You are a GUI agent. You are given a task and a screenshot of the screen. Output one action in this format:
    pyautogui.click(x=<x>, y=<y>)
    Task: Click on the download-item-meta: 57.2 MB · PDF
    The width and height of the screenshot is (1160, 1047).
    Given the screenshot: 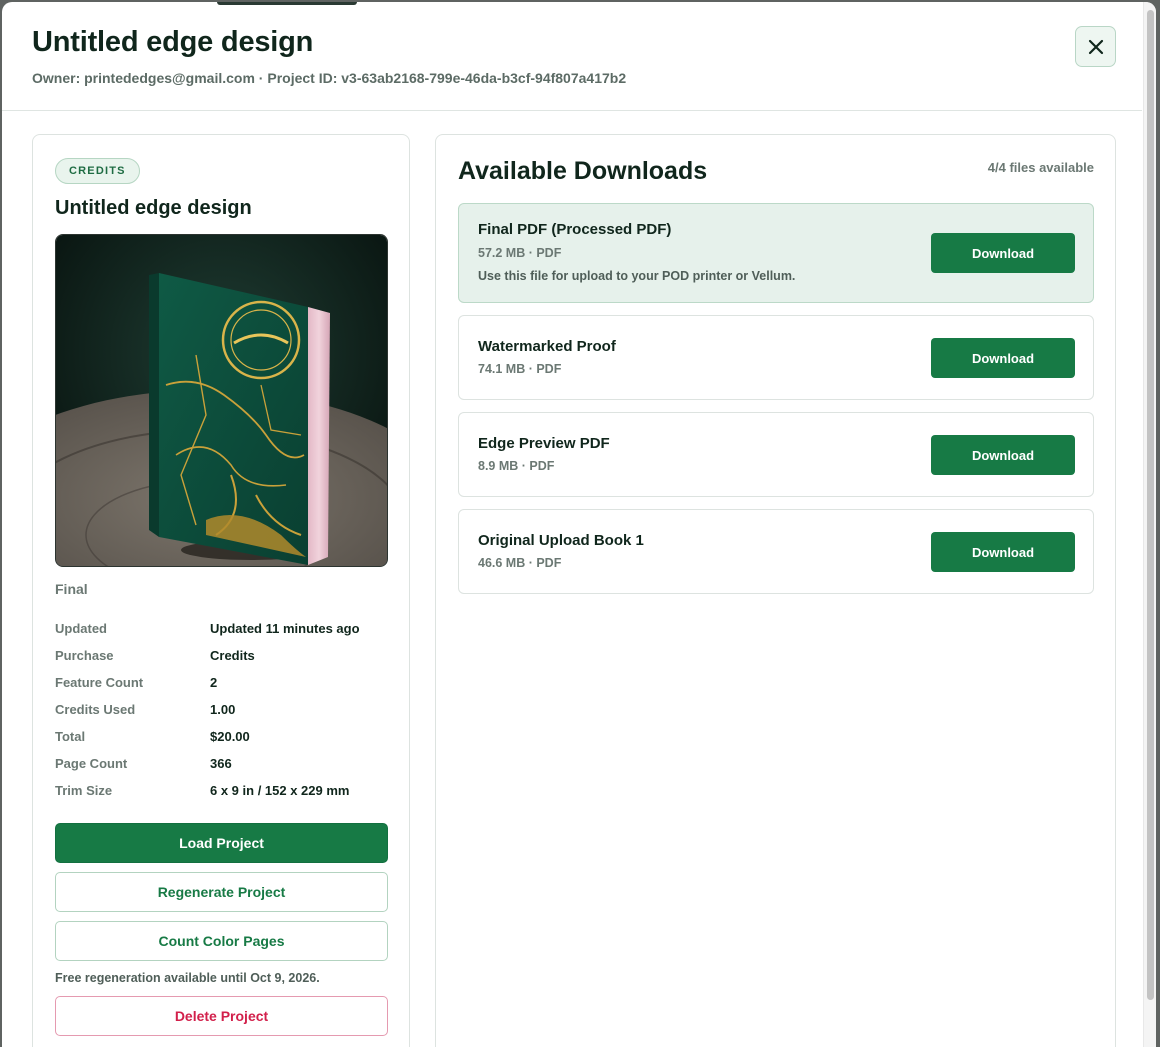 What is the action you would take?
    pyautogui.click(x=520, y=253)
    